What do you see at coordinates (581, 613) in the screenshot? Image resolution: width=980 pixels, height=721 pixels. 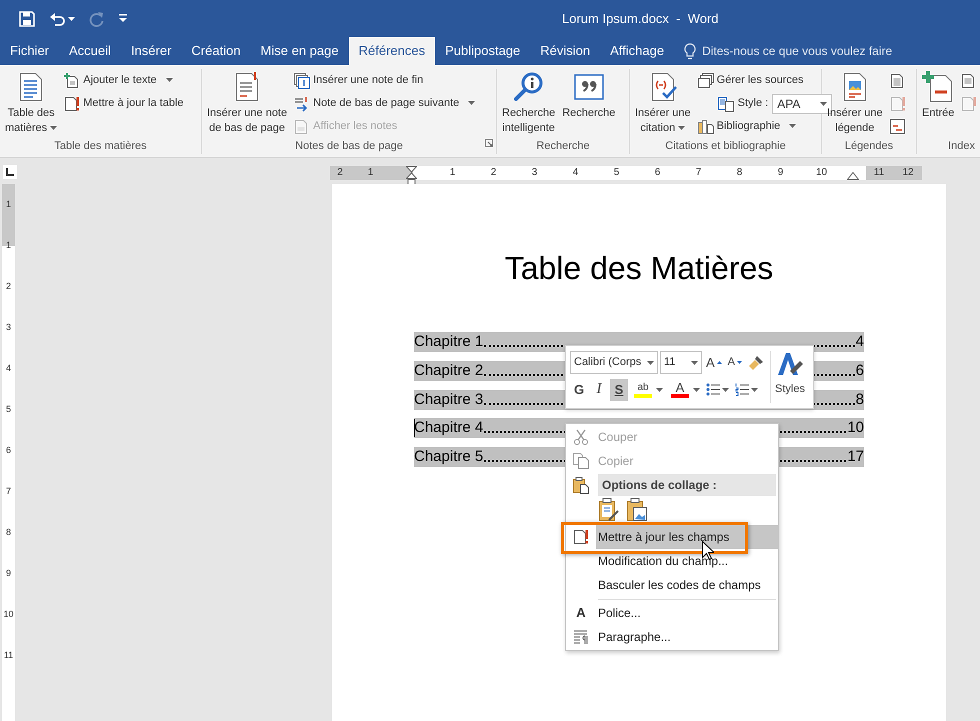 I see `letter-icon: A` at bounding box center [581, 613].